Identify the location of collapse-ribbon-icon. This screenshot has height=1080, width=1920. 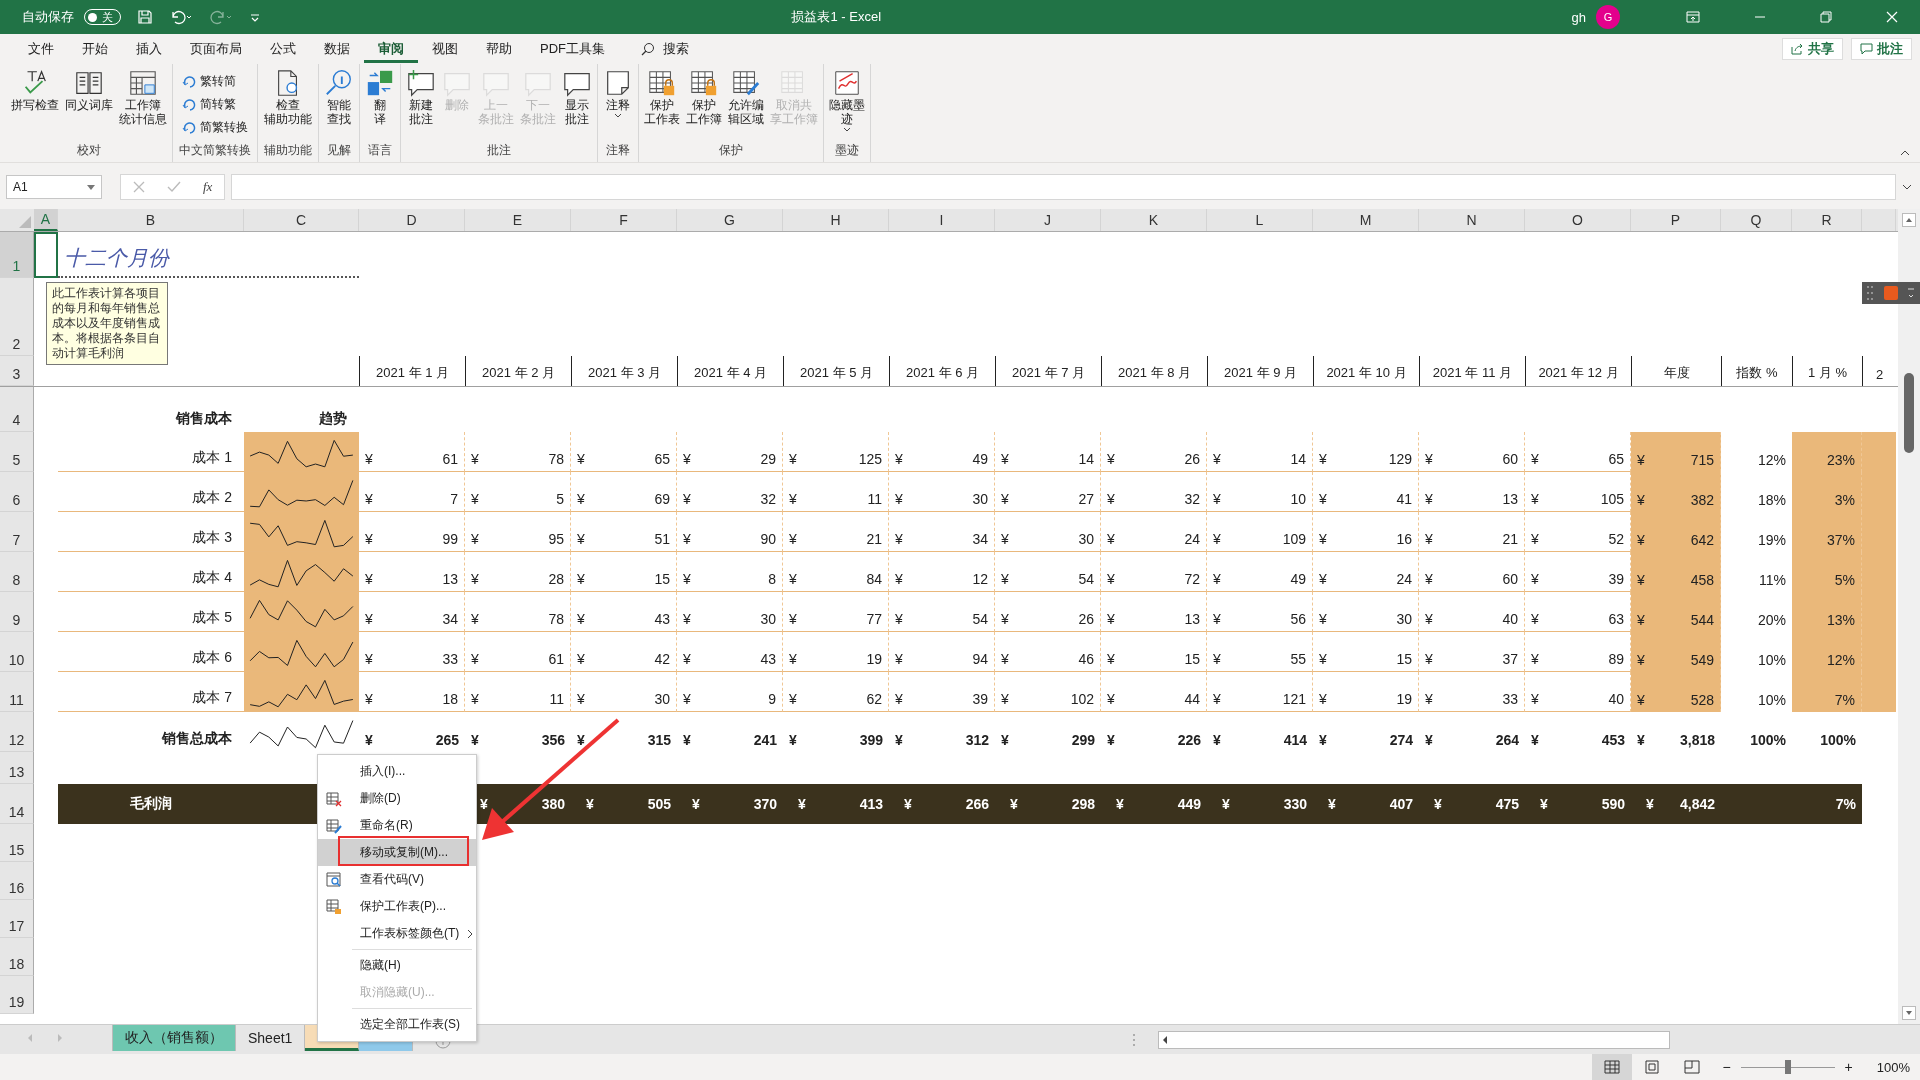
(1905, 153).